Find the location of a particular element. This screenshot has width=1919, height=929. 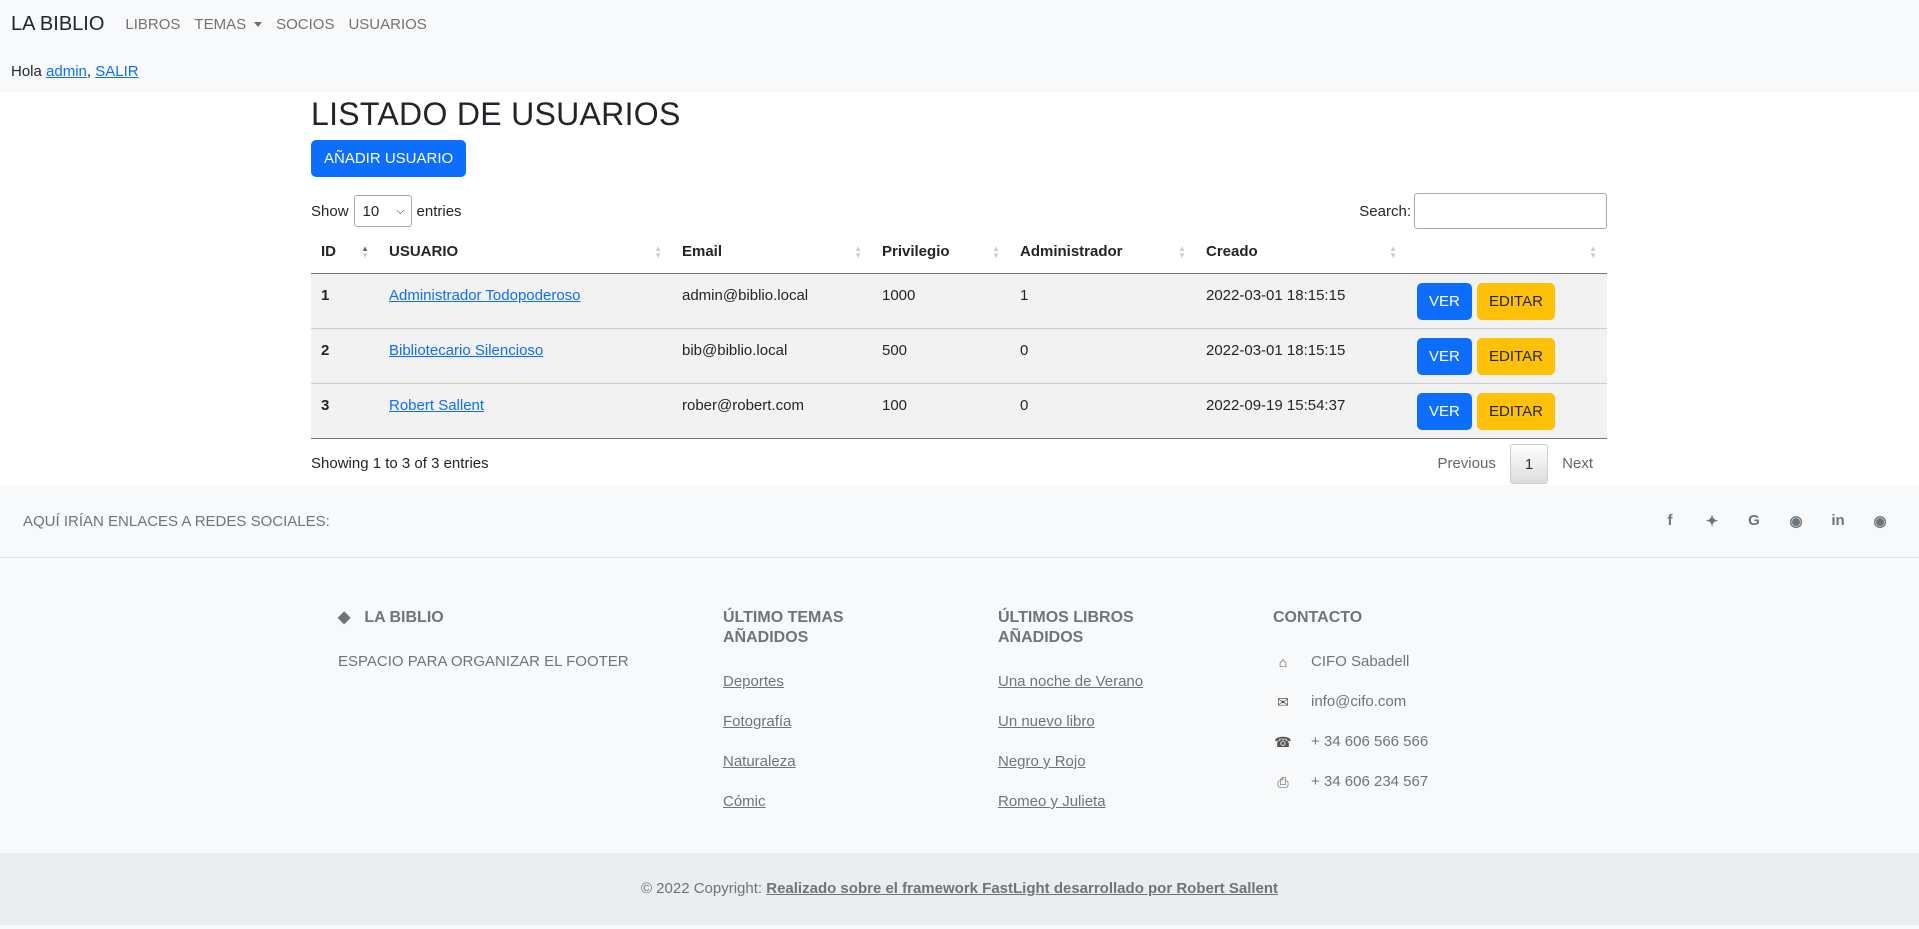

topic-link: Cómic is located at coordinates (798, 802).